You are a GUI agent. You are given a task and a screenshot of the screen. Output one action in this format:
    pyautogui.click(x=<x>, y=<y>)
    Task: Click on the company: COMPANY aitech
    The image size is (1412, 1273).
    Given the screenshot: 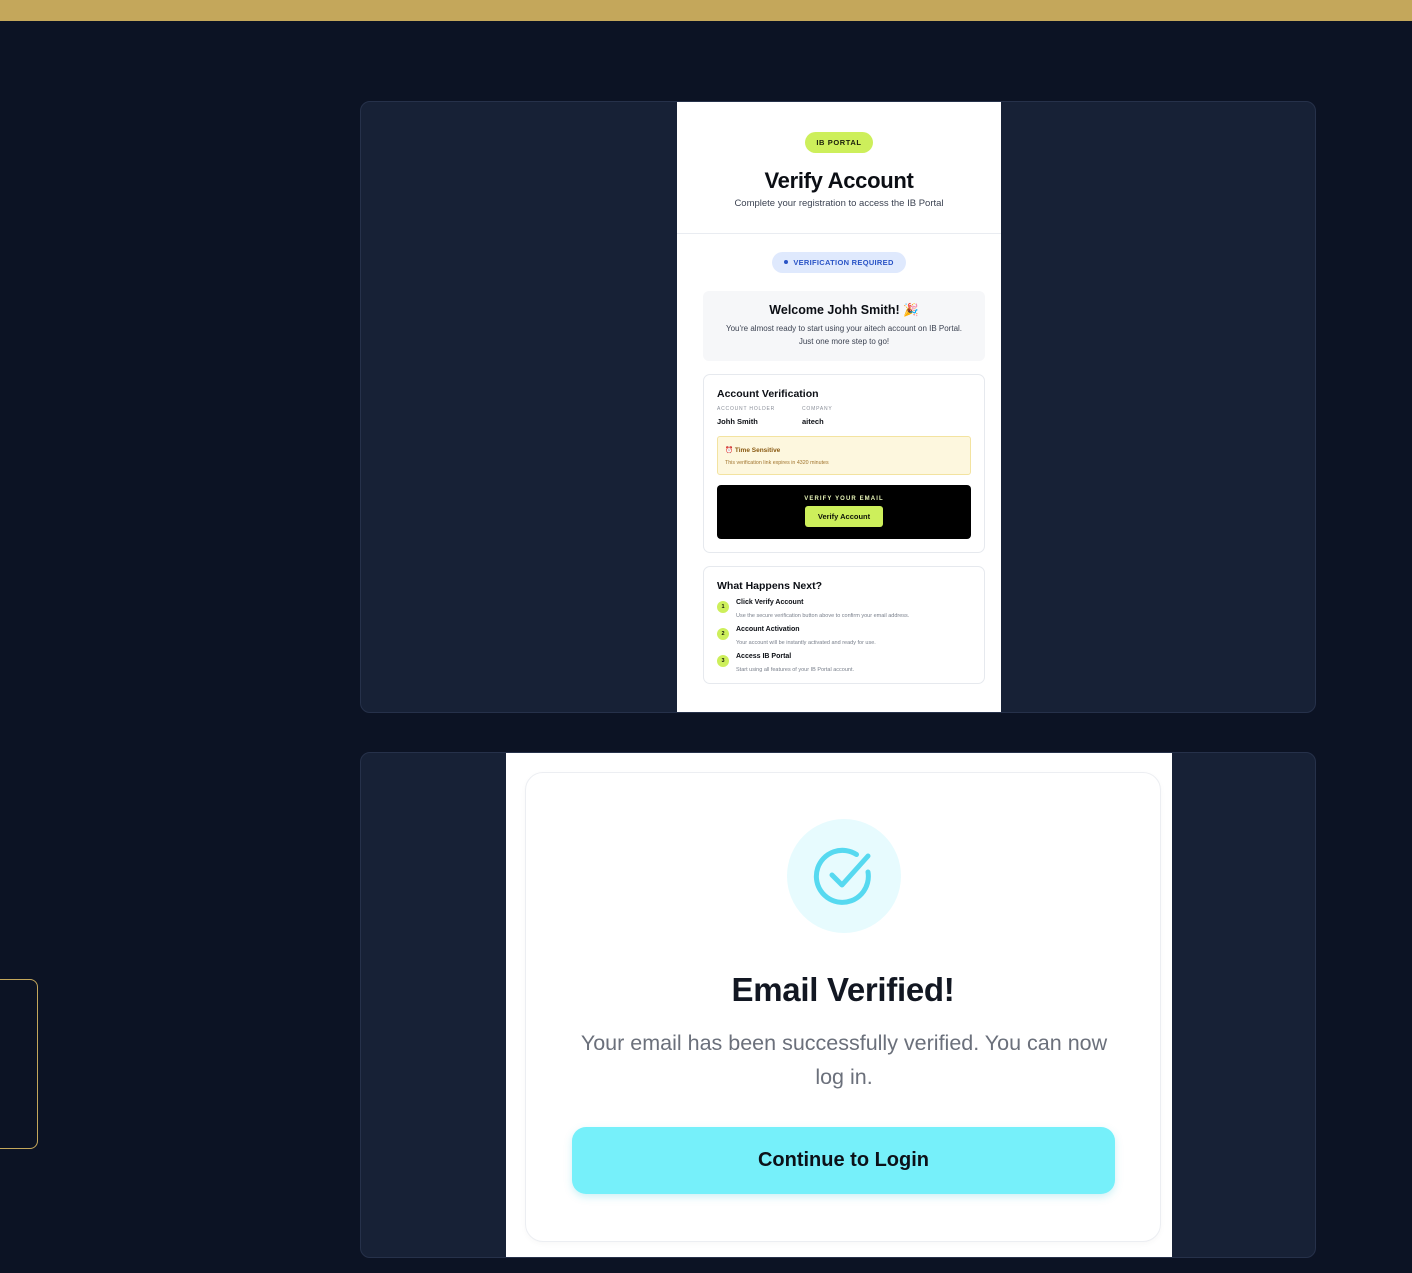 What is the action you would take?
    pyautogui.click(x=844, y=416)
    